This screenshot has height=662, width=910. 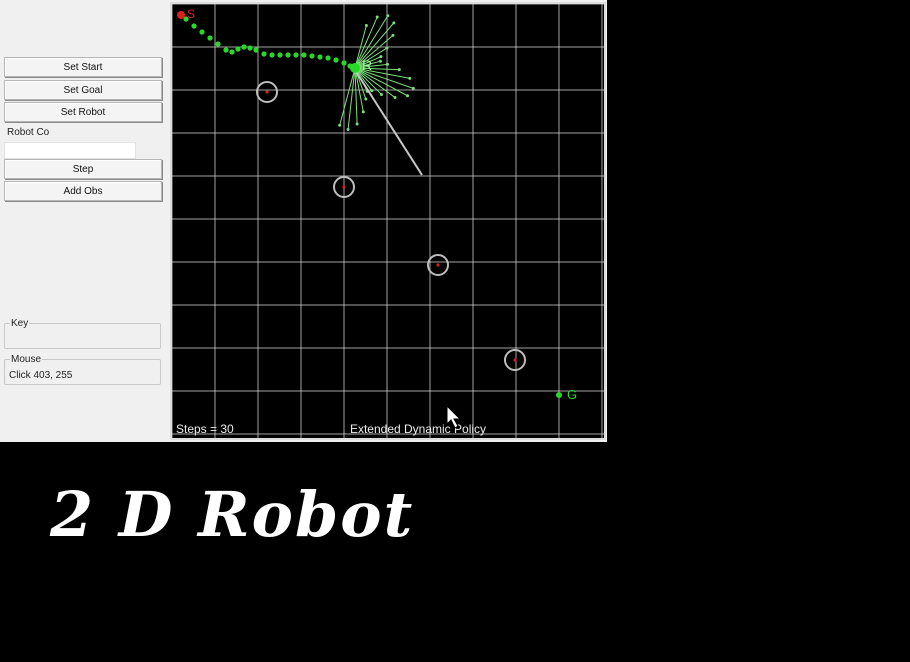 What do you see at coordinates (367, 65) in the screenshot?
I see `robot-label: R` at bounding box center [367, 65].